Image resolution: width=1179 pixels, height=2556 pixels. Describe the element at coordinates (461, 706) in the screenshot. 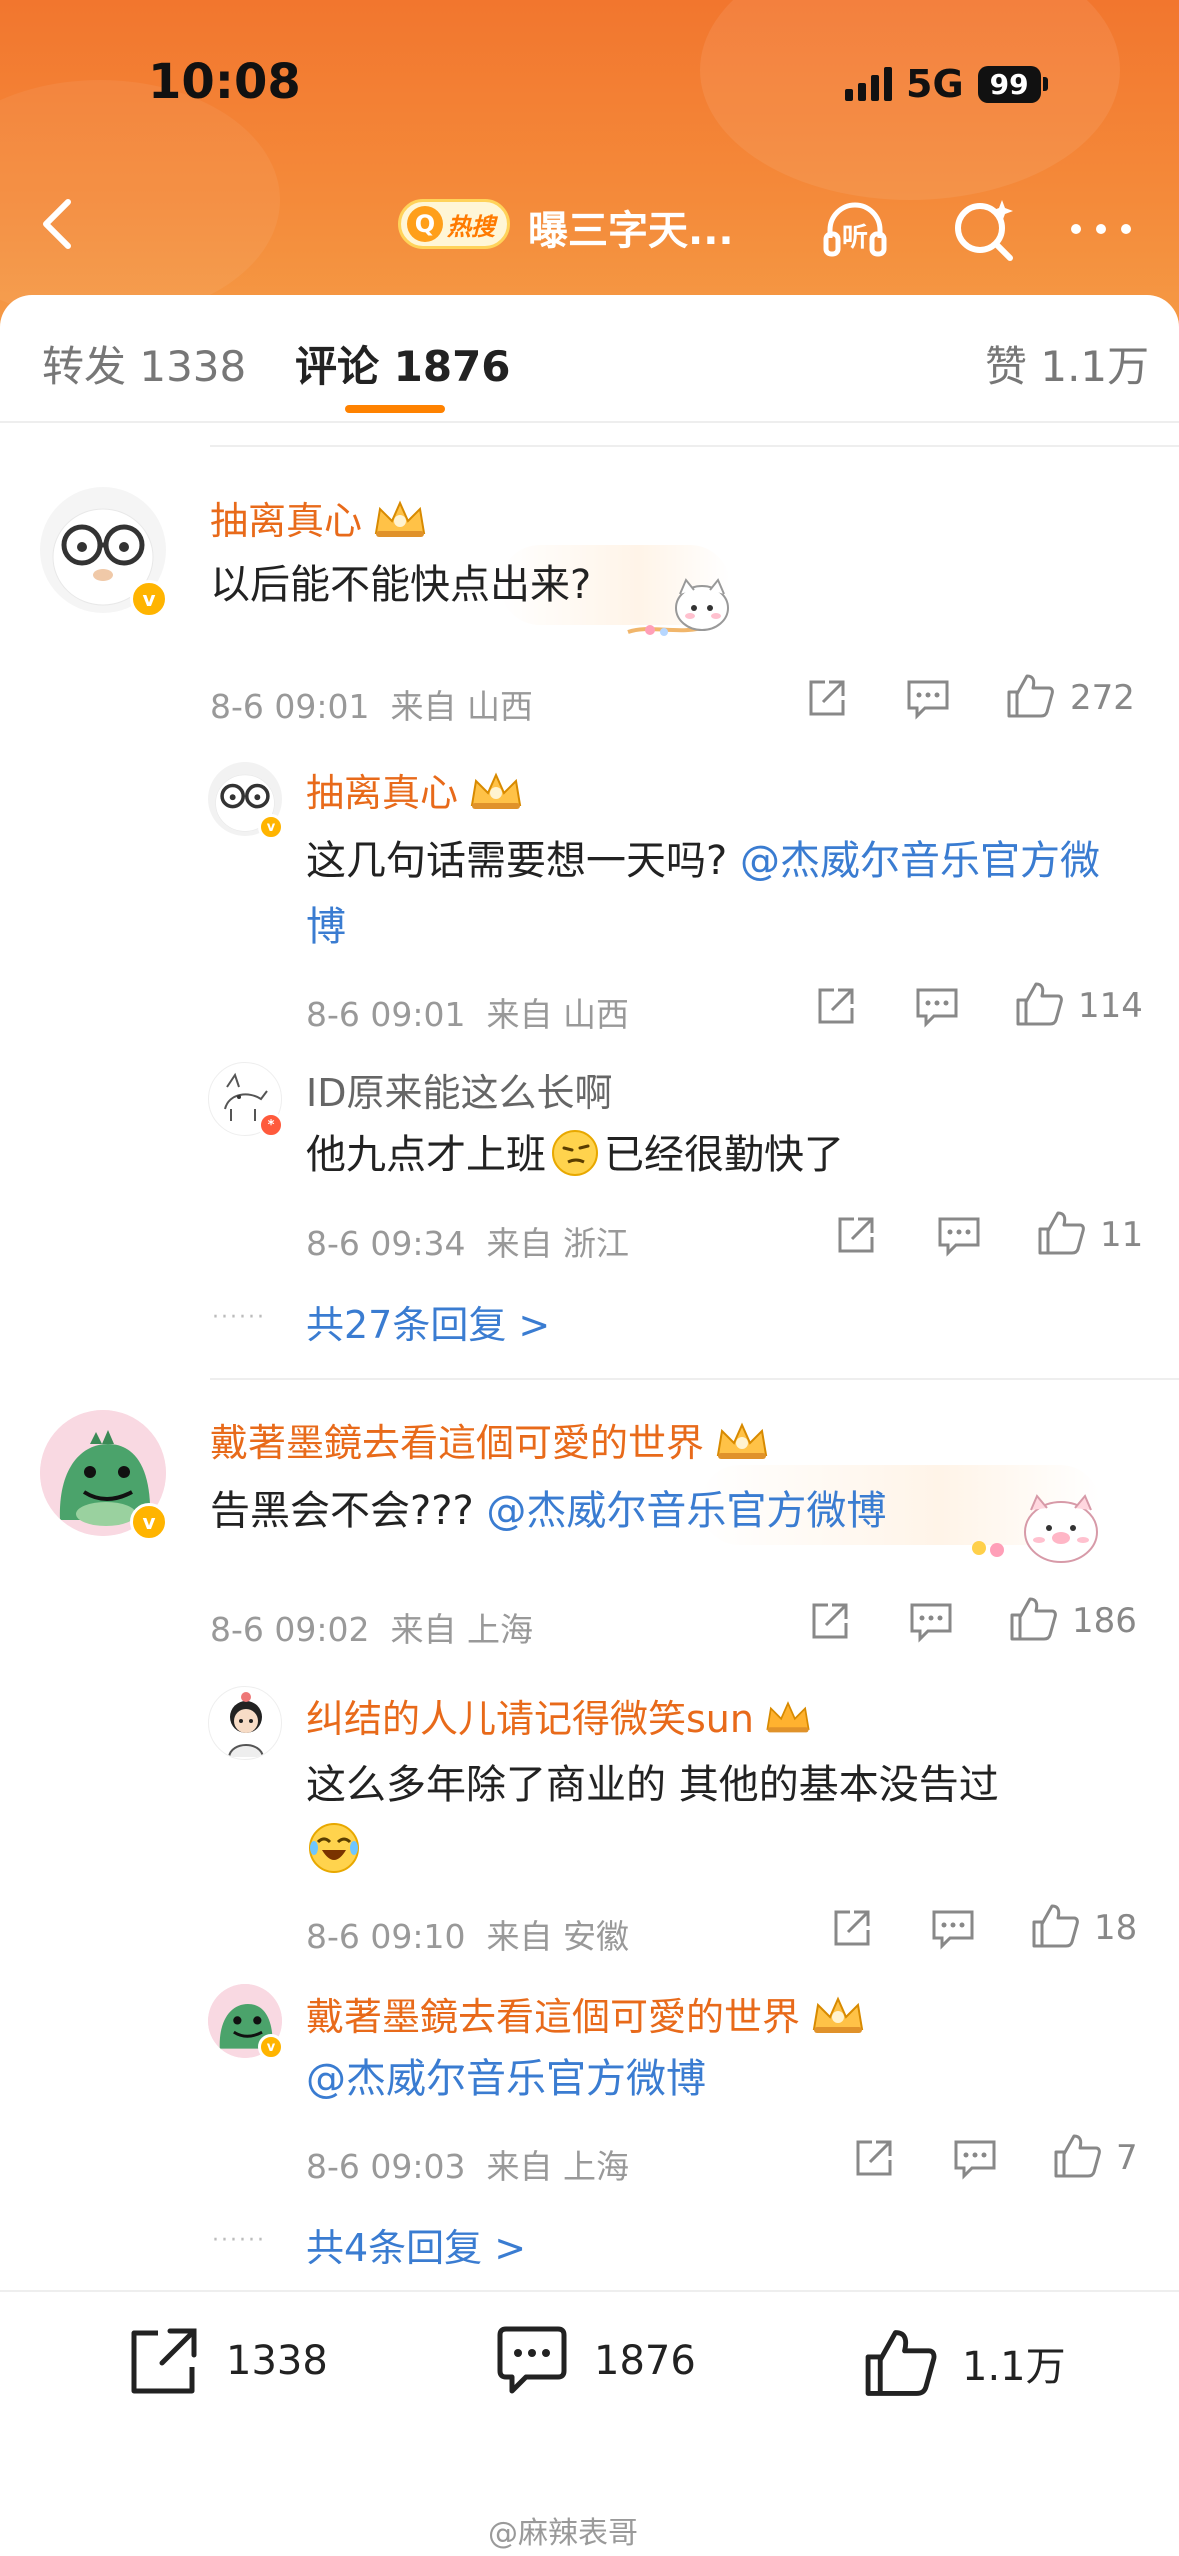

I see `comment-location: 来自 山西` at that location.